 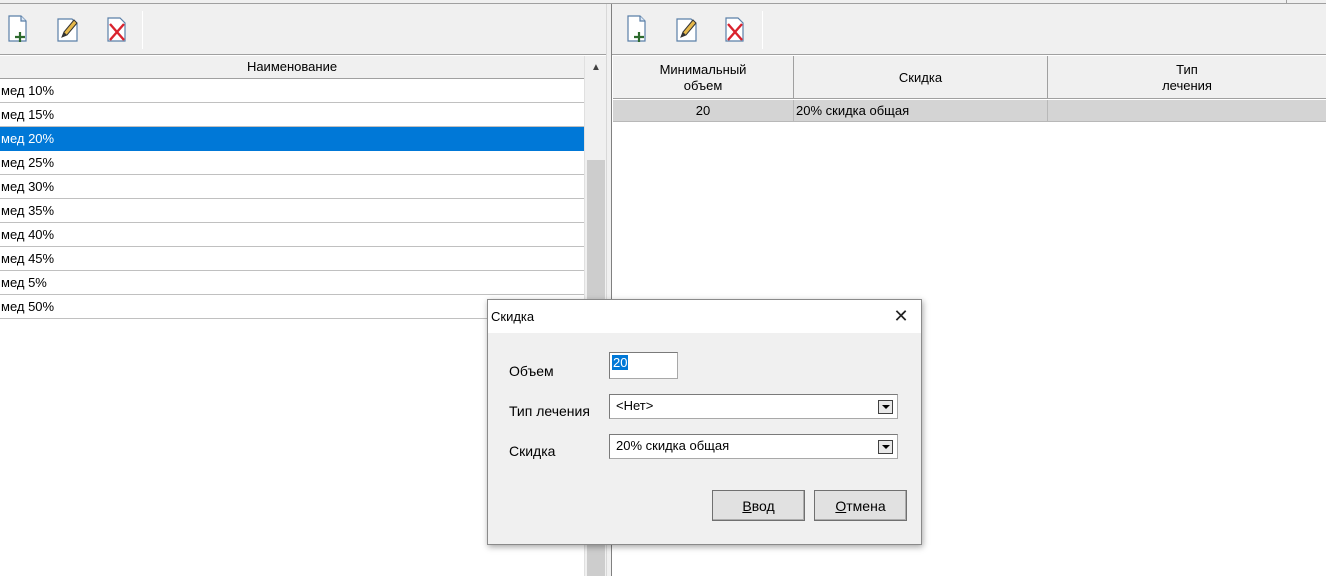 I want to click on delete-record-button, so click(x=117, y=29).